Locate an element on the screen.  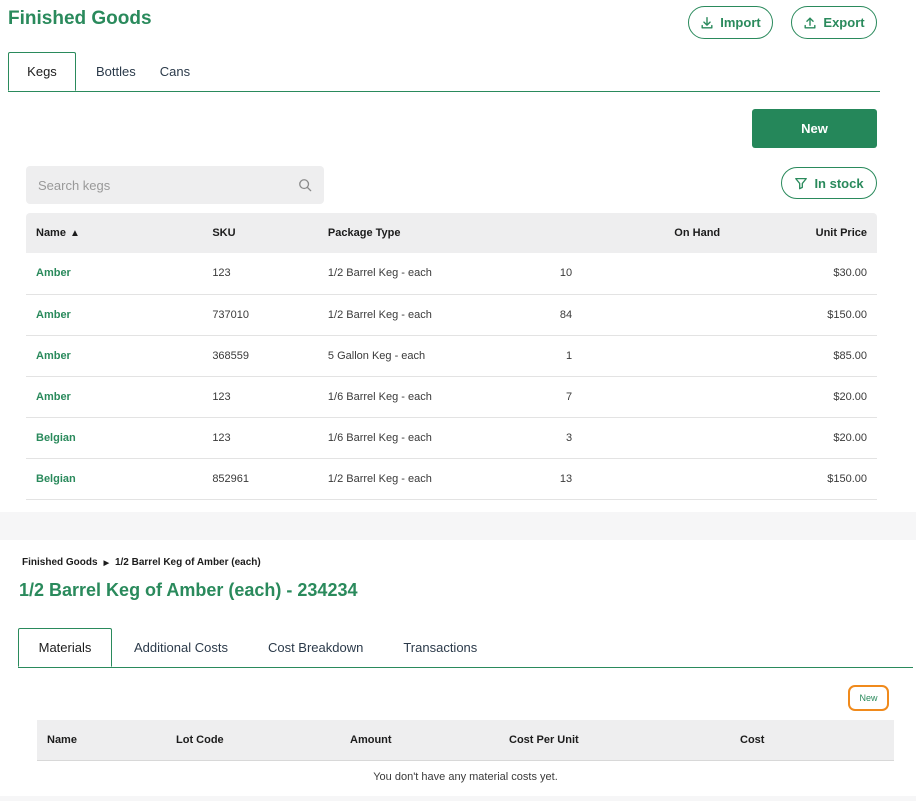
table-row: Belgian 123 1/6 Barrel Keg - each 3 $20.00 is located at coordinates (451, 438).